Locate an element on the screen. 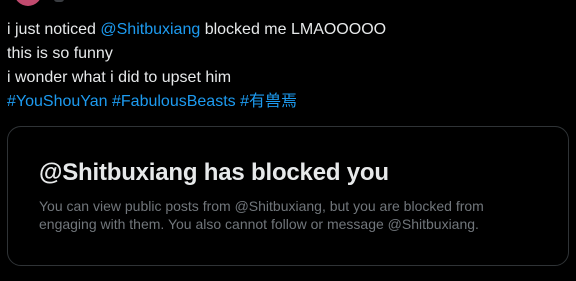 The height and width of the screenshot is (281, 576). hashtag-link: #YouShouYan is located at coordinates (57, 101).